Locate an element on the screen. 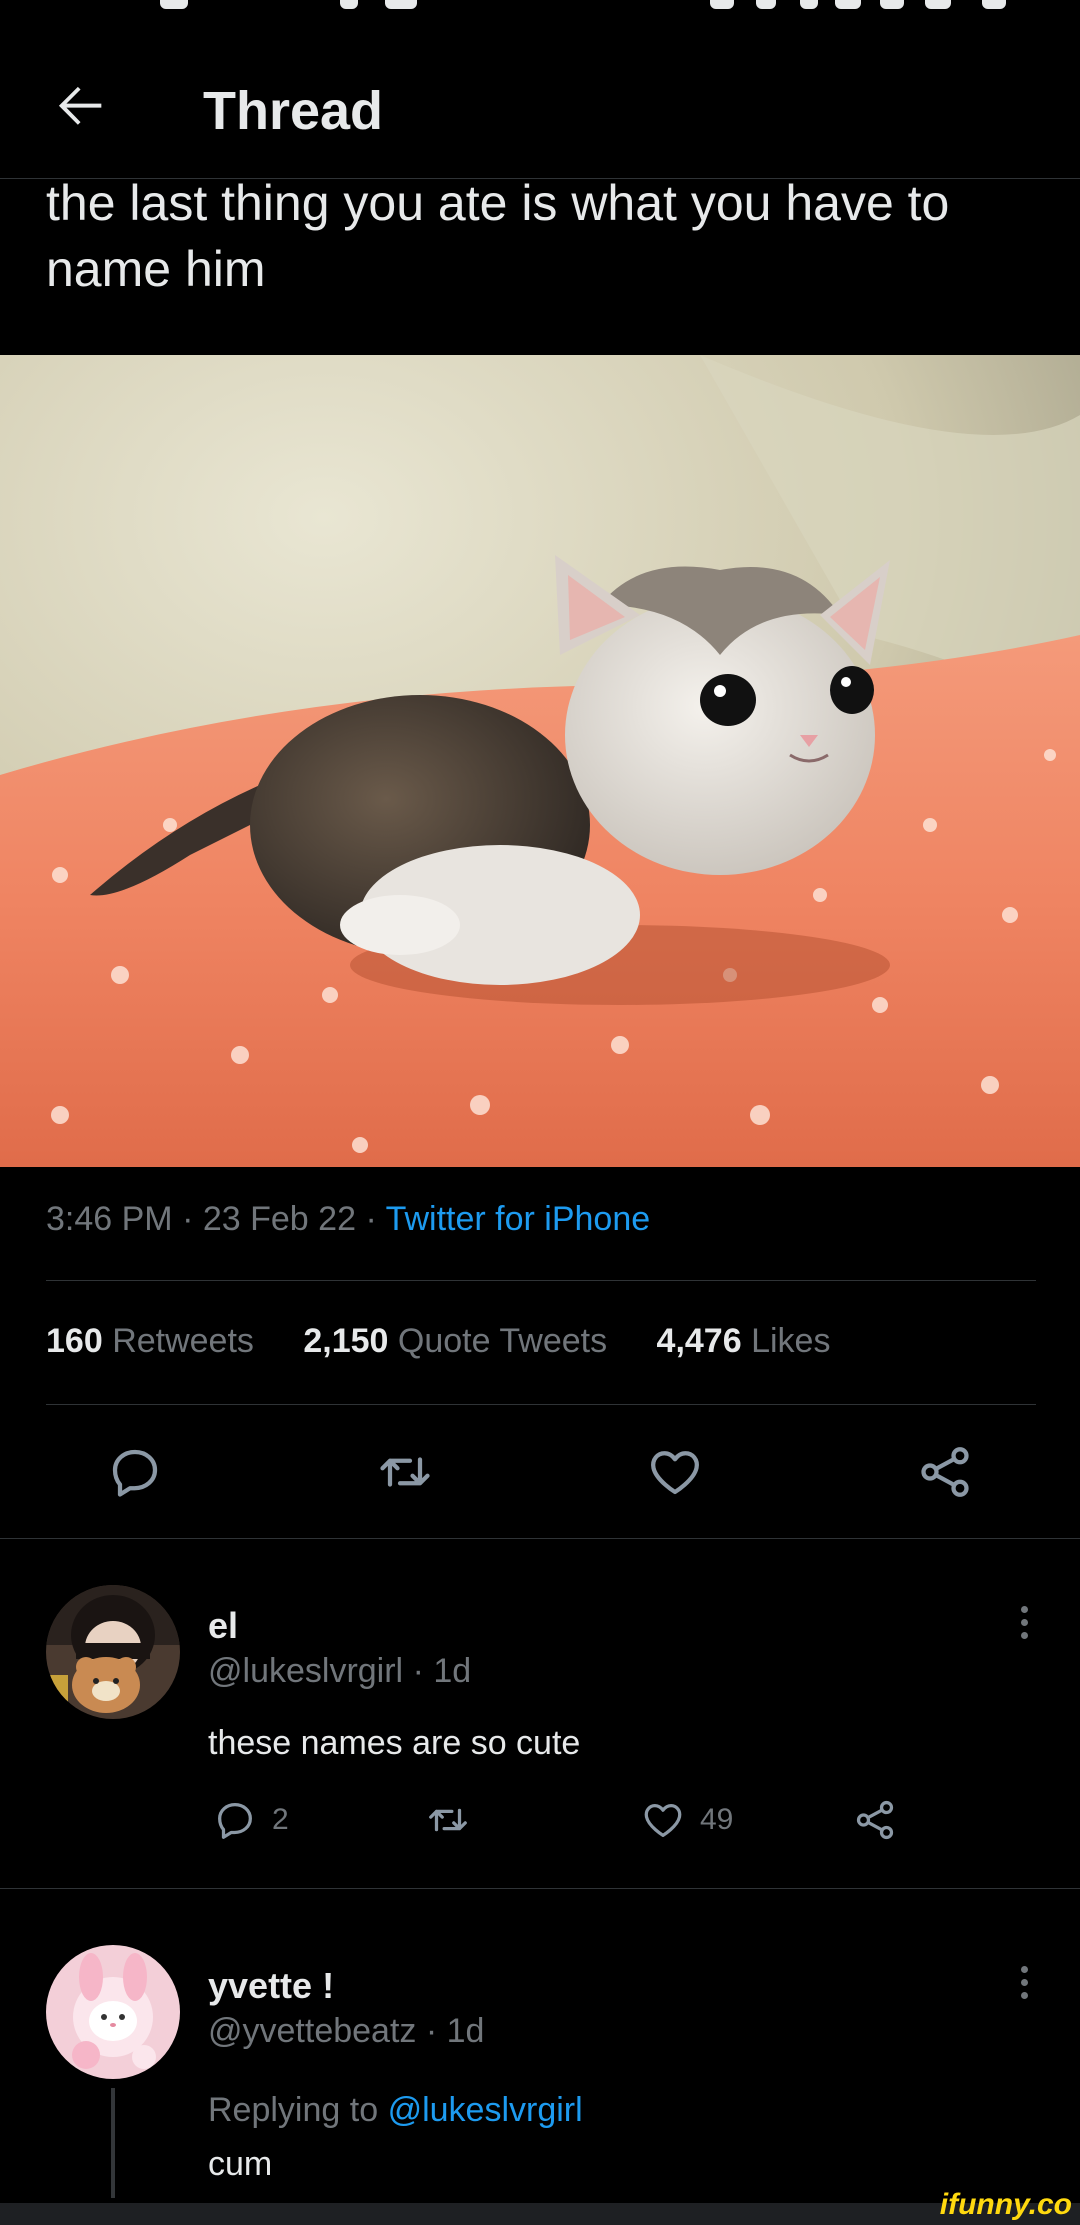 The width and height of the screenshot is (1080, 2225). status-bar is located at coordinates (540, 9).